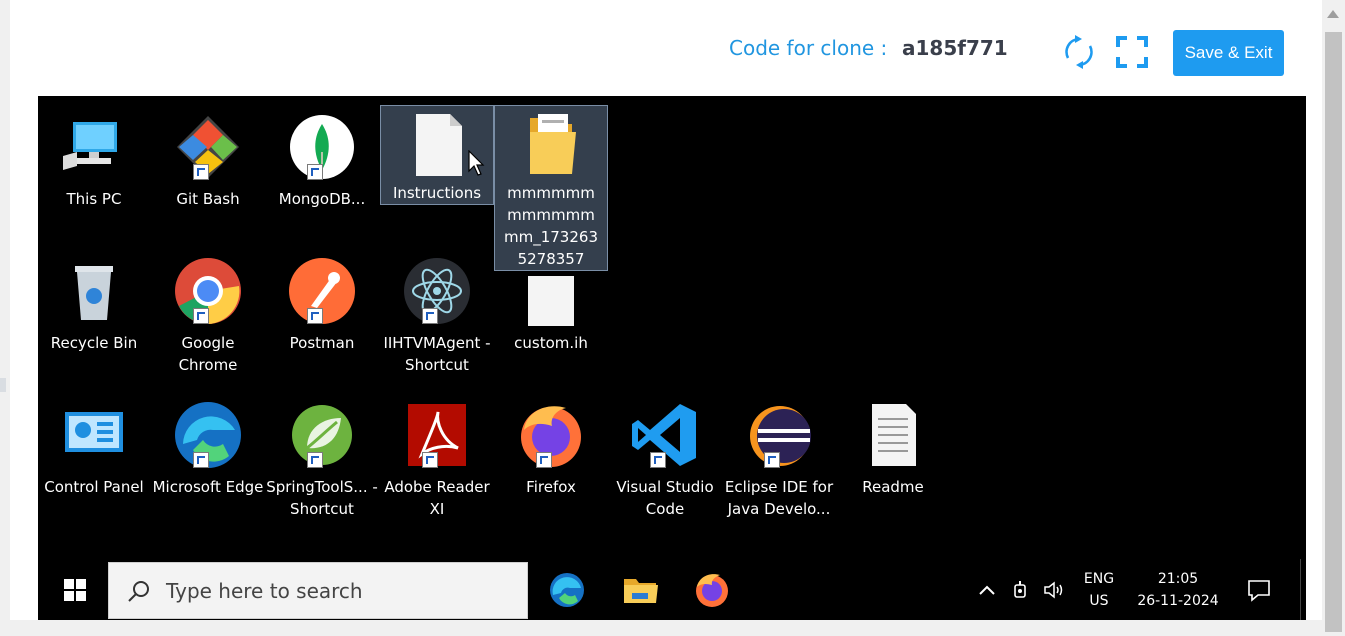 This screenshot has width=1345, height=636. Describe the element at coordinates (208, 147) in the screenshot. I see `git-bash-icon` at that location.